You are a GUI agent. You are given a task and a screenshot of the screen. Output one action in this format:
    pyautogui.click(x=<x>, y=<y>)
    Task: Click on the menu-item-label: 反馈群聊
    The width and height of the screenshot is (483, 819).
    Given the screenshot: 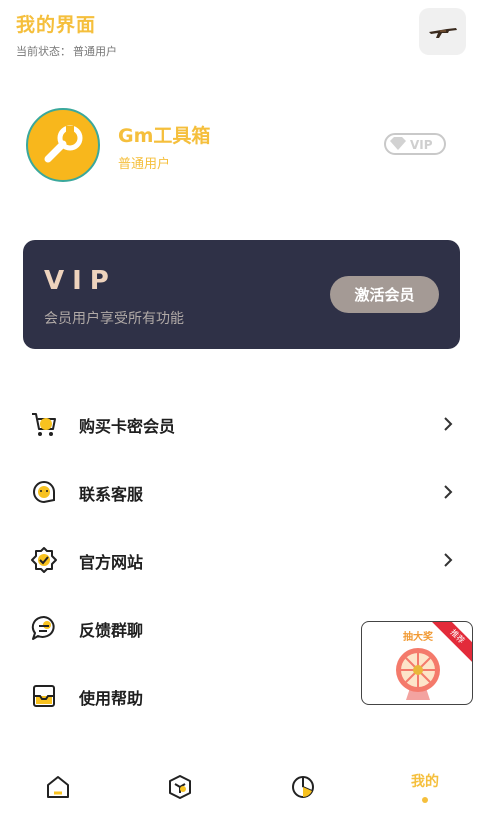 What is the action you would take?
    pyautogui.click(x=111, y=630)
    